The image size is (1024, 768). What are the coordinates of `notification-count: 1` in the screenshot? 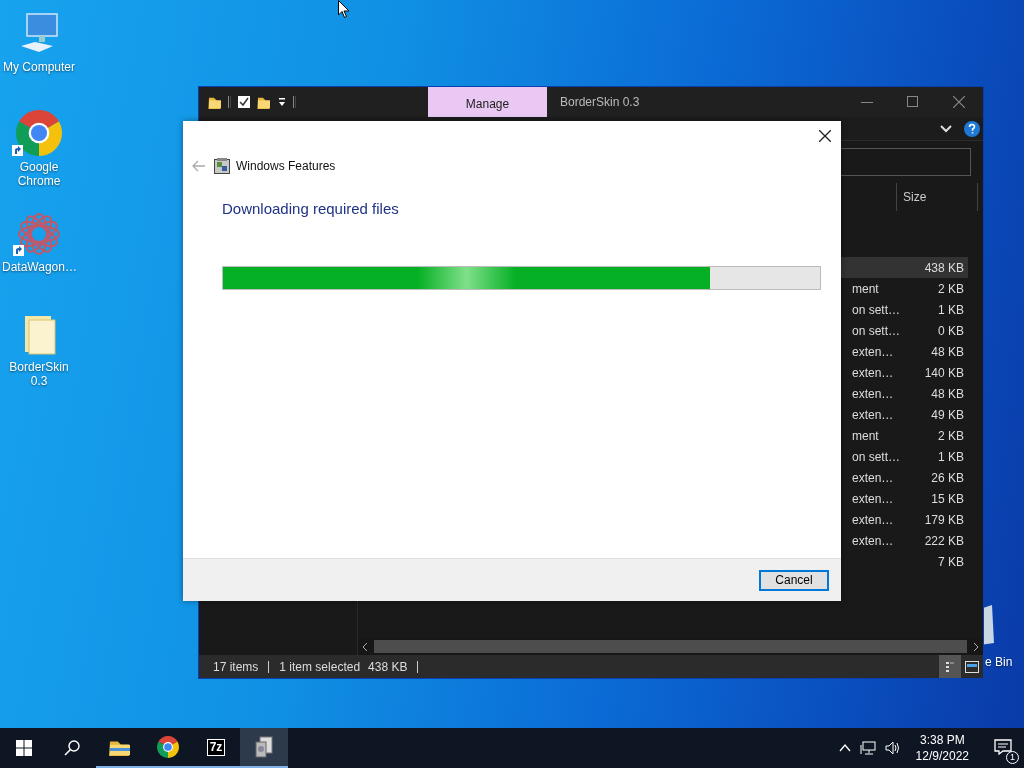 It's located at (1012, 757).